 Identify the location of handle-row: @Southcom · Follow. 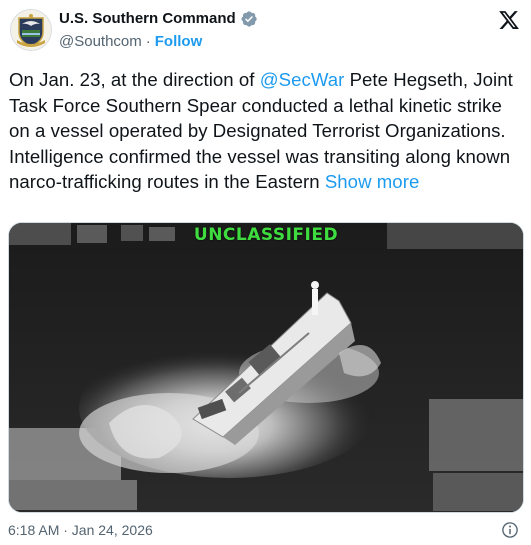
(158, 42).